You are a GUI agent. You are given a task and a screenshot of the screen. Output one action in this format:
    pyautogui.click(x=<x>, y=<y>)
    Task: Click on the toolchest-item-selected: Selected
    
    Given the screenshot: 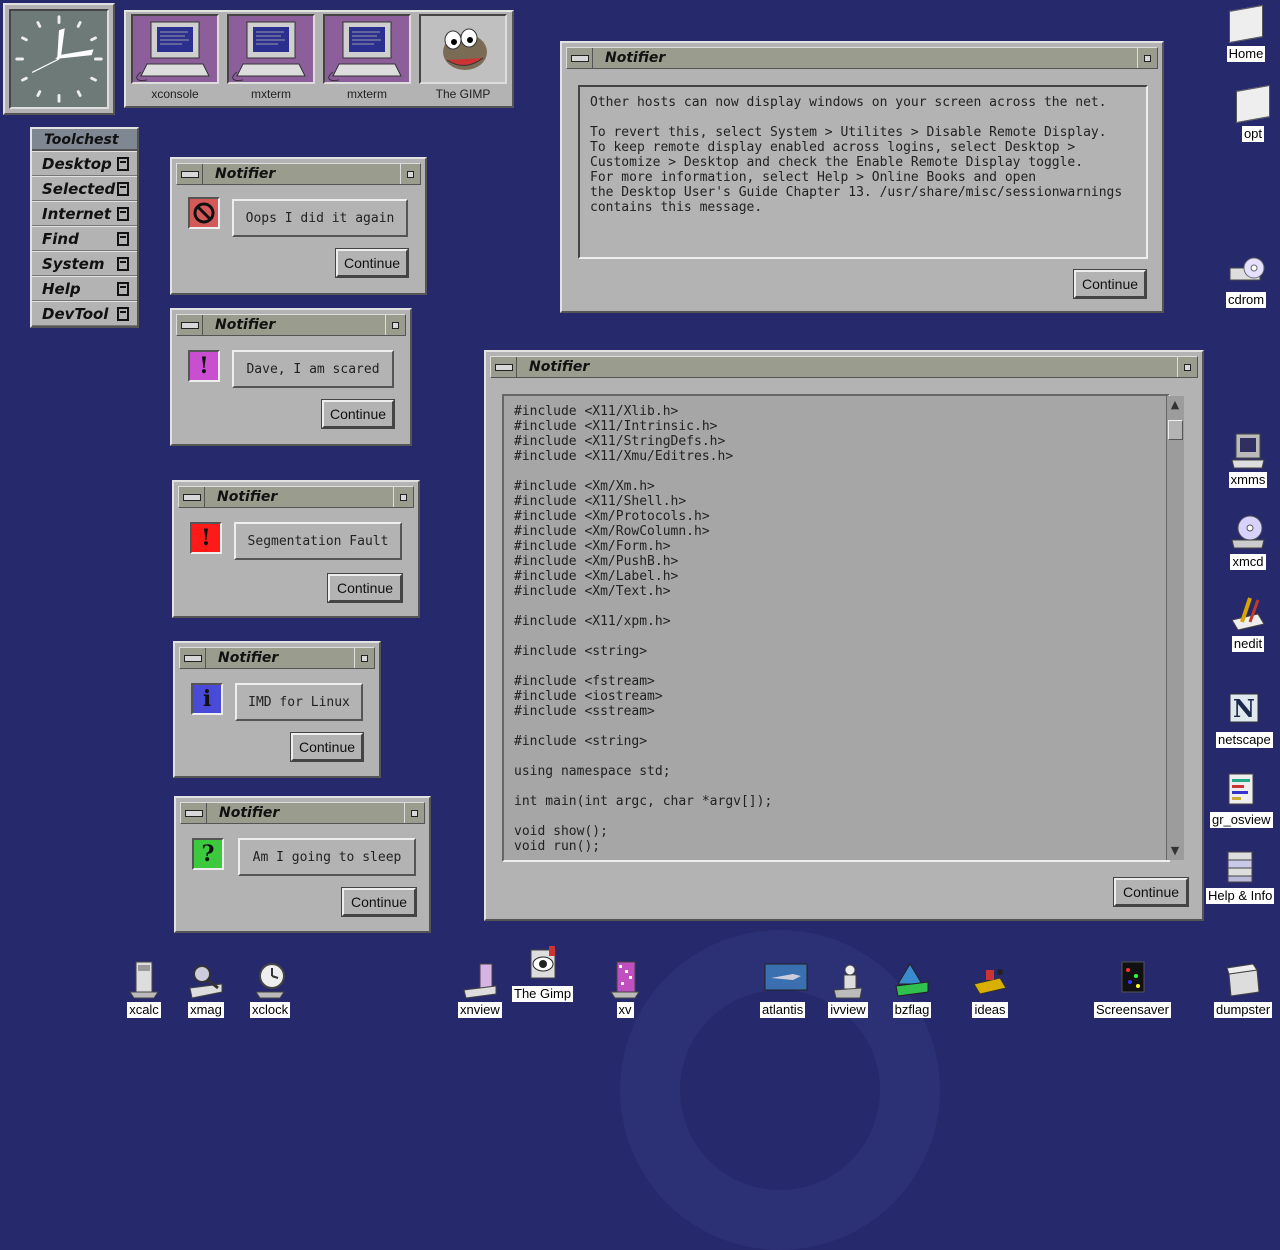 What is the action you would take?
    pyautogui.click(x=84, y=188)
    